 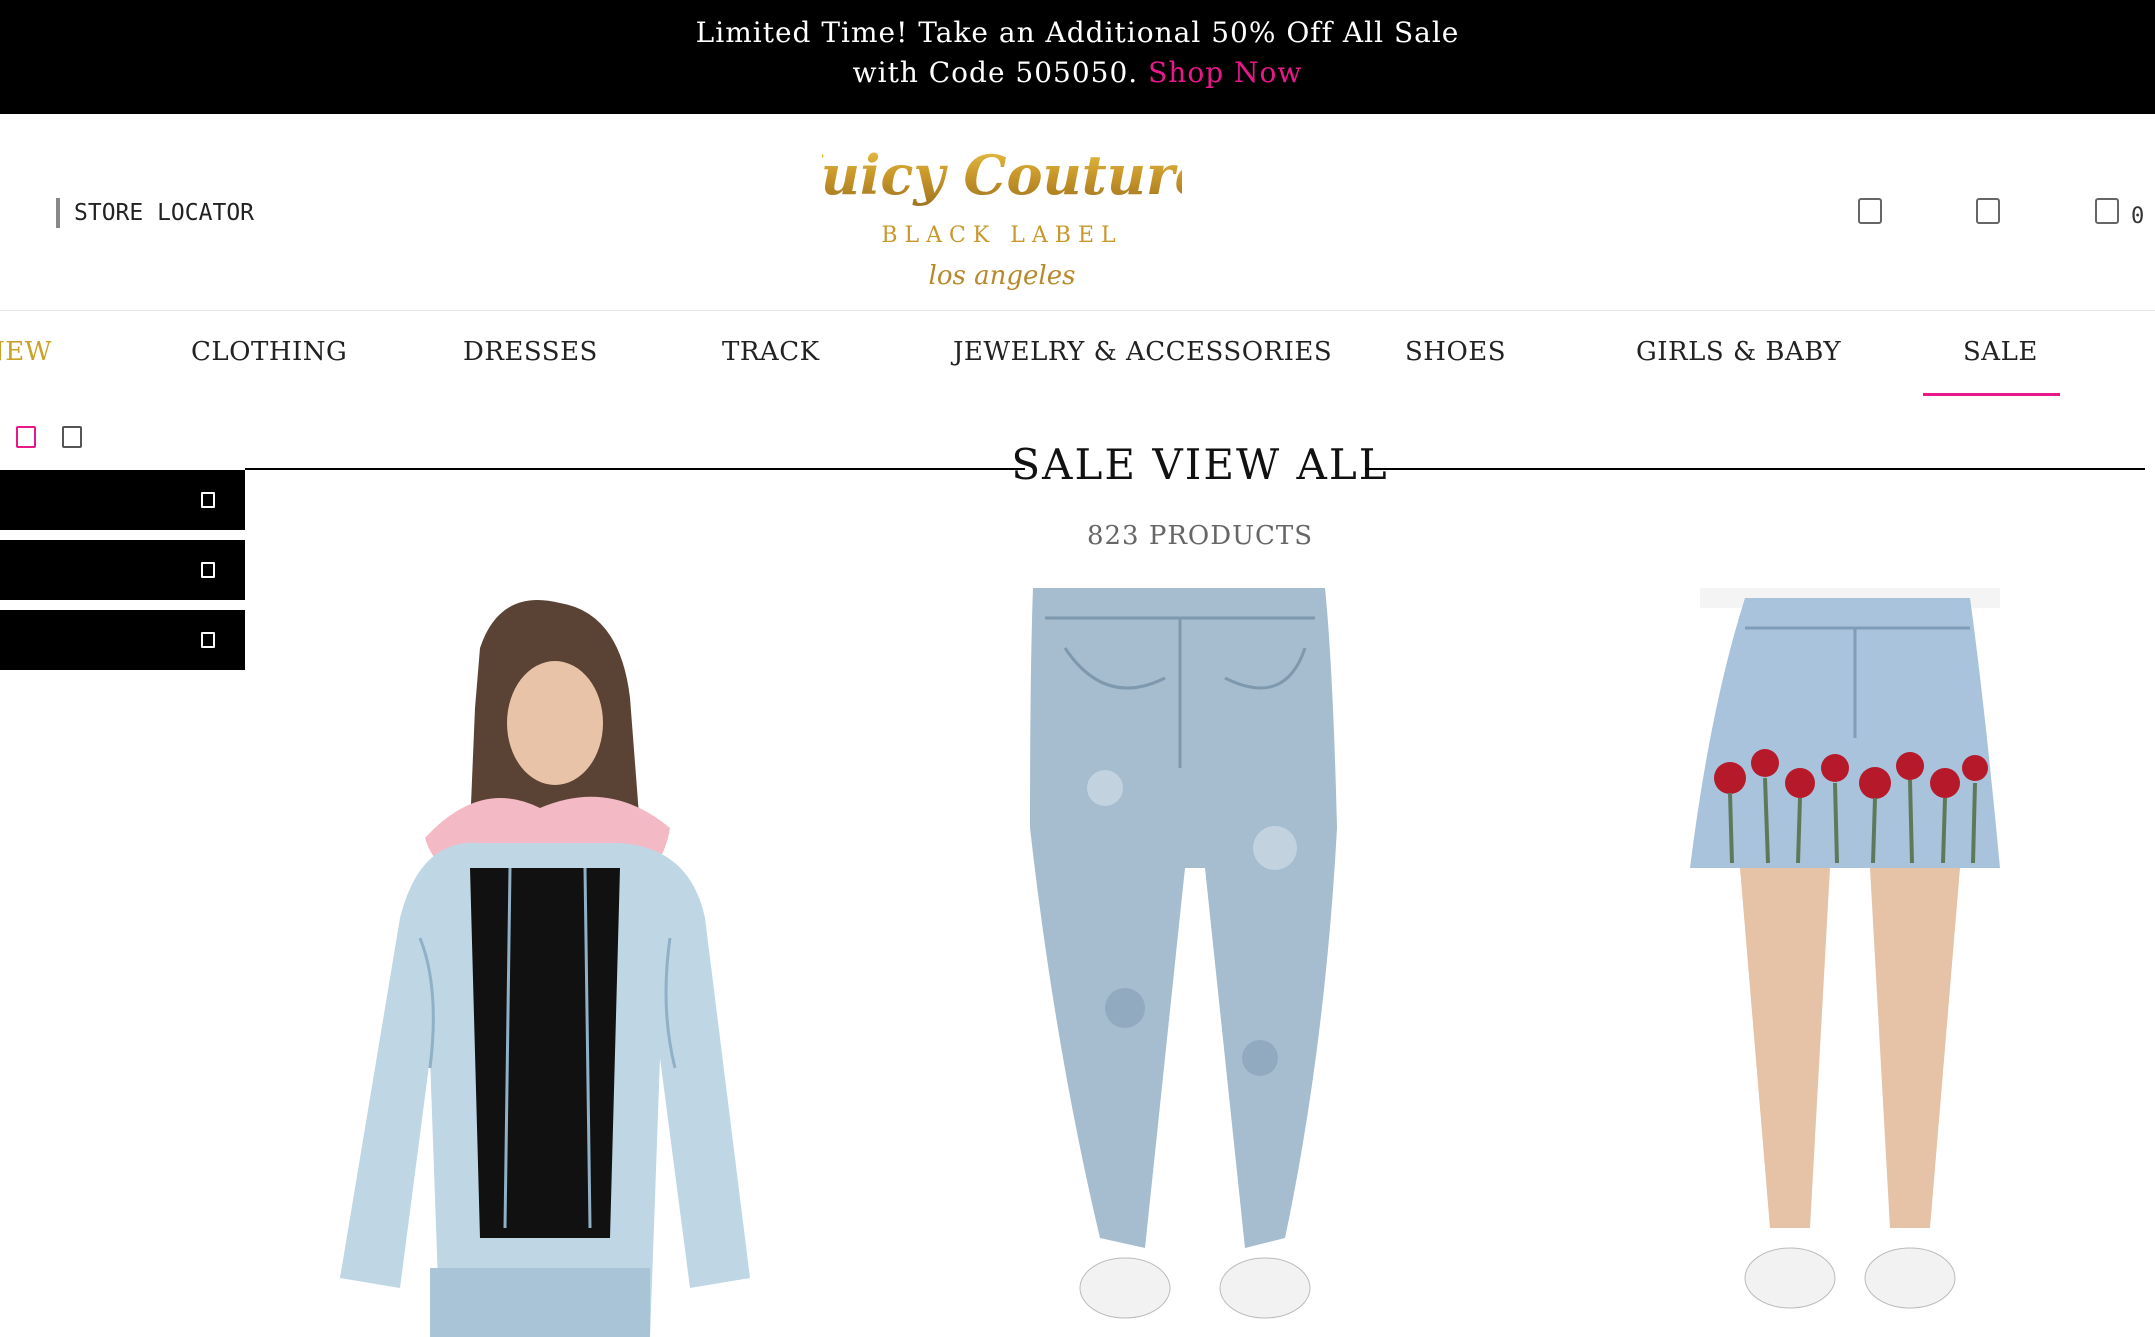 What do you see at coordinates (1200, 536) in the screenshot?
I see `product-count: 823 PRODUCTS` at bounding box center [1200, 536].